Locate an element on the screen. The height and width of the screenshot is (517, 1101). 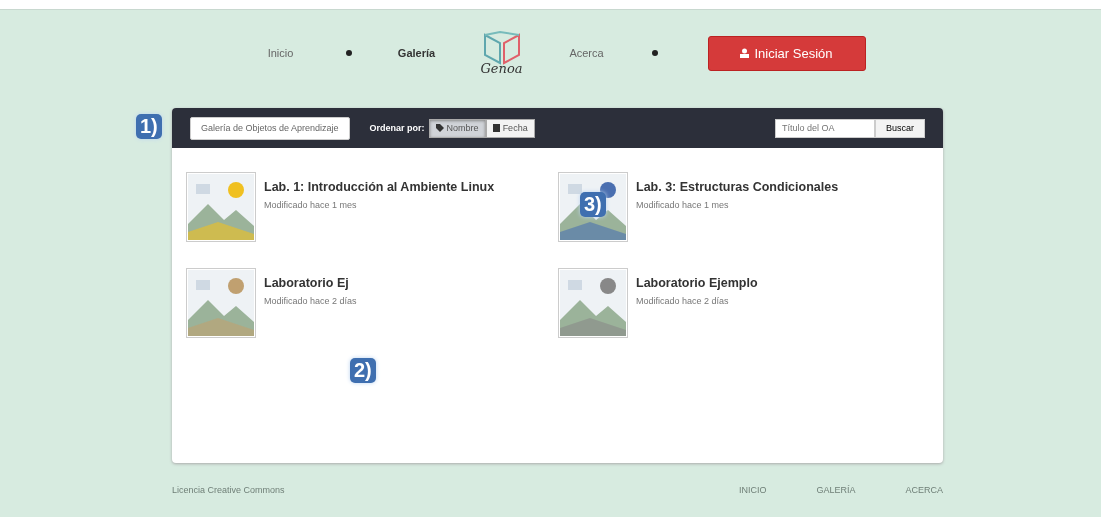
callout-marker: 1) is located at coordinates (149, 126).